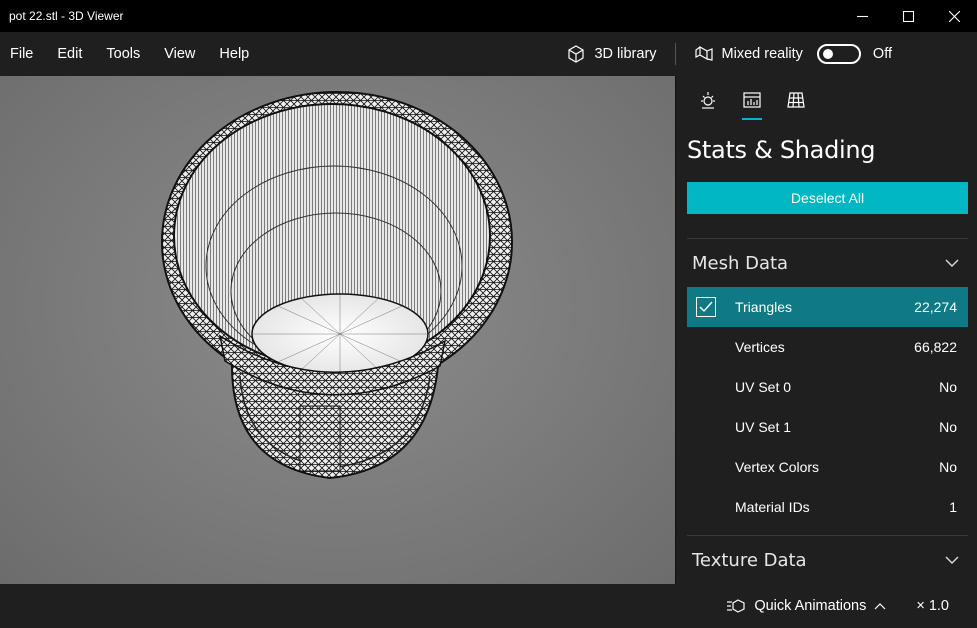 Image resolution: width=977 pixels, height=628 pixels. I want to click on quick-animations-button: Quick Animations, so click(811, 606).